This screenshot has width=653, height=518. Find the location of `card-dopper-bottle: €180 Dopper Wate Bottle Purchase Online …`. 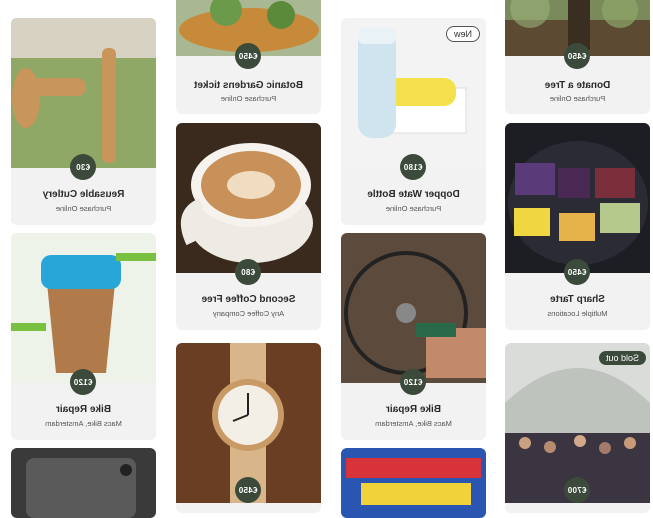

card-dopper-bottle: €180 Dopper Wate Bottle Purchase Online … is located at coordinates (413, 121).